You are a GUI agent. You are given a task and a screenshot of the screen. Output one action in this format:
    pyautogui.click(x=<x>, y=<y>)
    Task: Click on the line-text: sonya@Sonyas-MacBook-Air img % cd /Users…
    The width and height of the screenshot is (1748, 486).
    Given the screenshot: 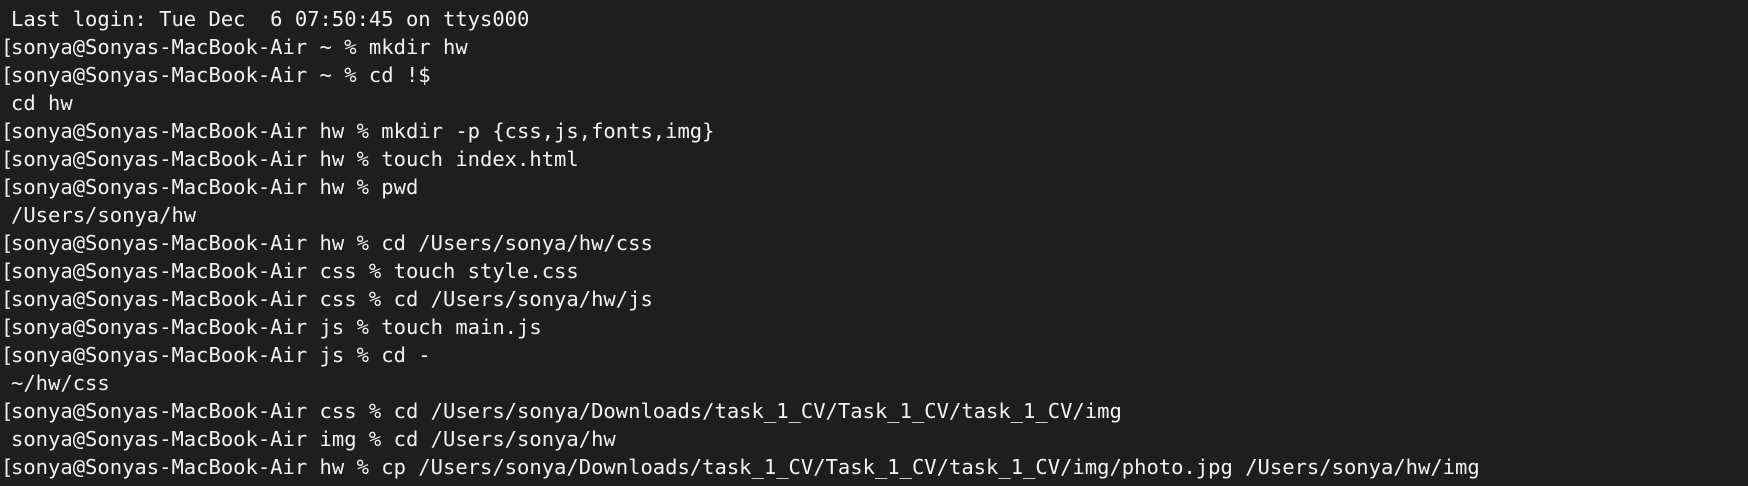 What is the action you would take?
    pyautogui.click(x=313, y=439)
    